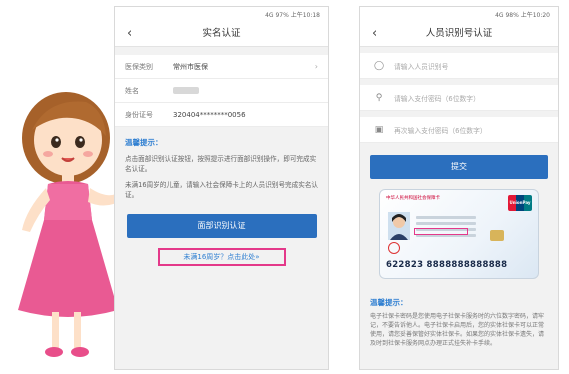 The height and width of the screenshot is (374, 569). What do you see at coordinates (209, 114) in the screenshot?
I see `row-value: 320404********0056` at bounding box center [209, 114].